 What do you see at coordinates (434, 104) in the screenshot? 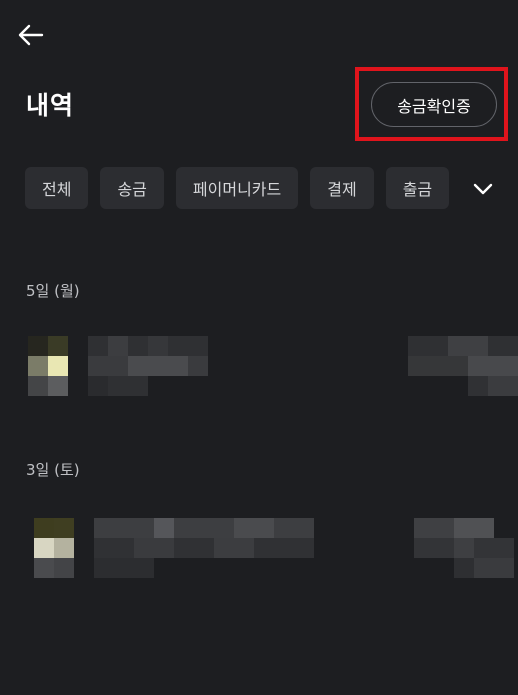
I see `transfer-certificate-button: 송금확인증` at bounding box center [434, 104].